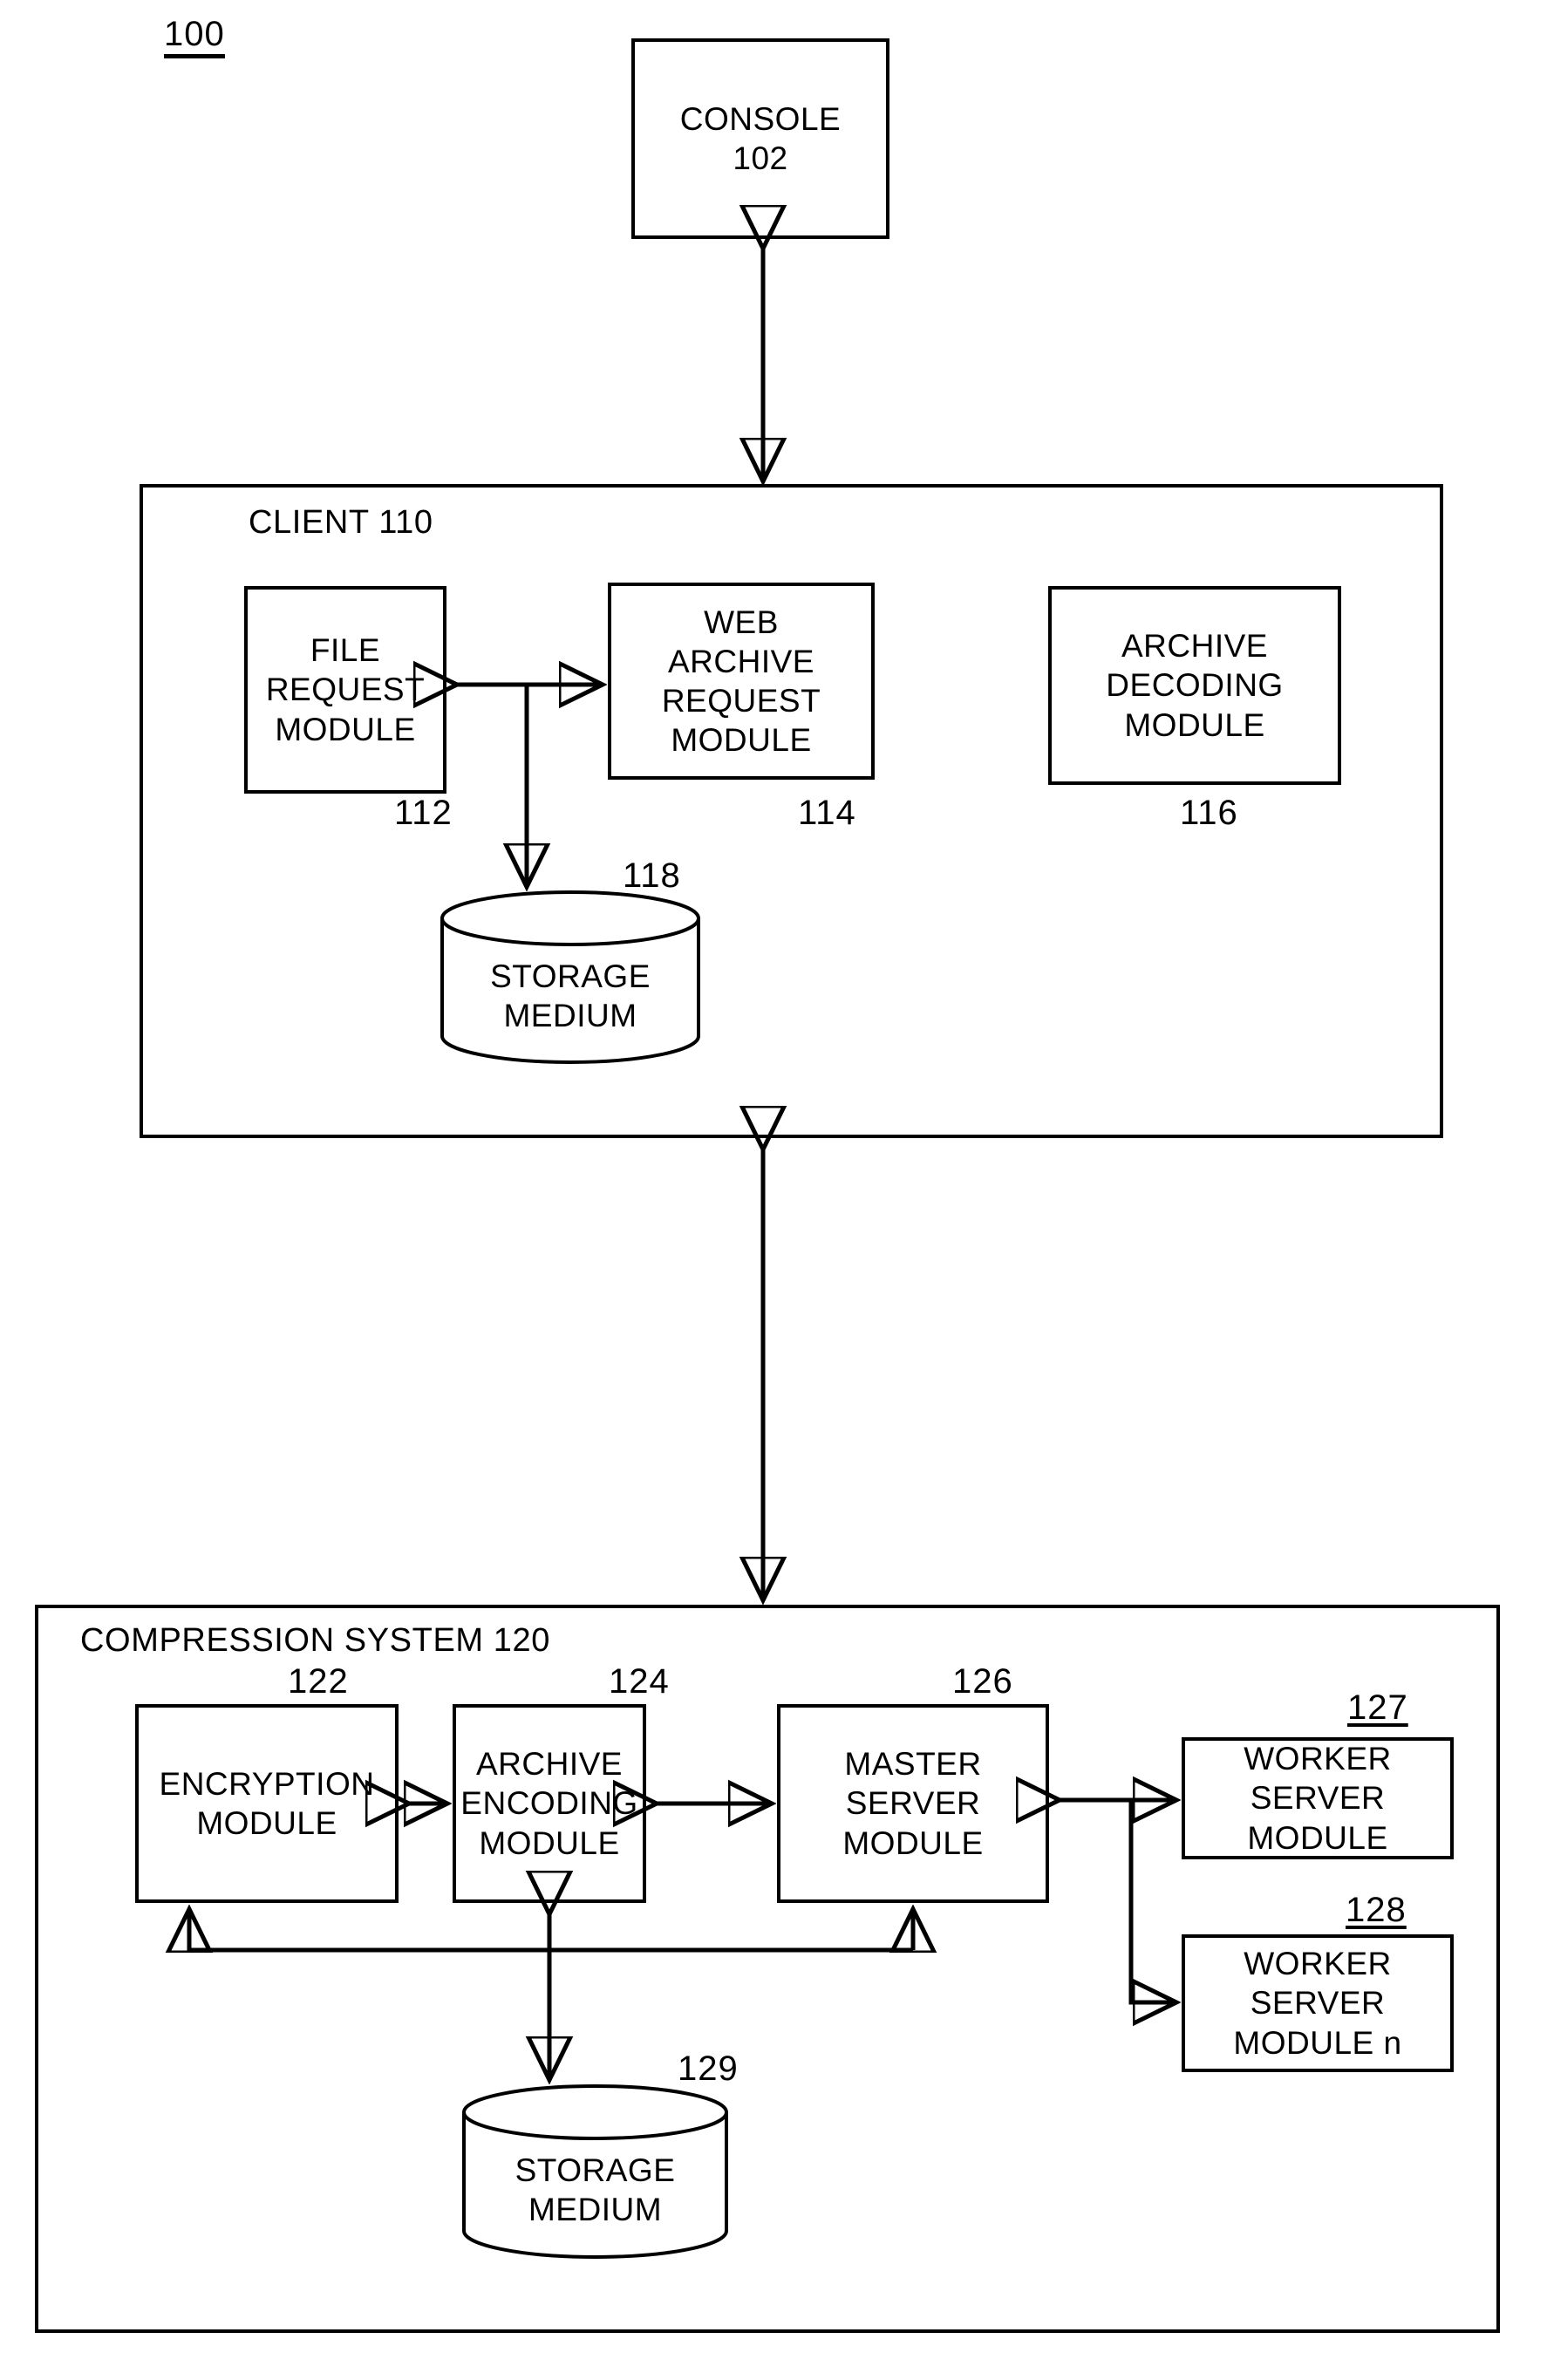  I want to click on worker-server-module-n-label: WORKER SERVER MODULE n, so click(1317, 2003).